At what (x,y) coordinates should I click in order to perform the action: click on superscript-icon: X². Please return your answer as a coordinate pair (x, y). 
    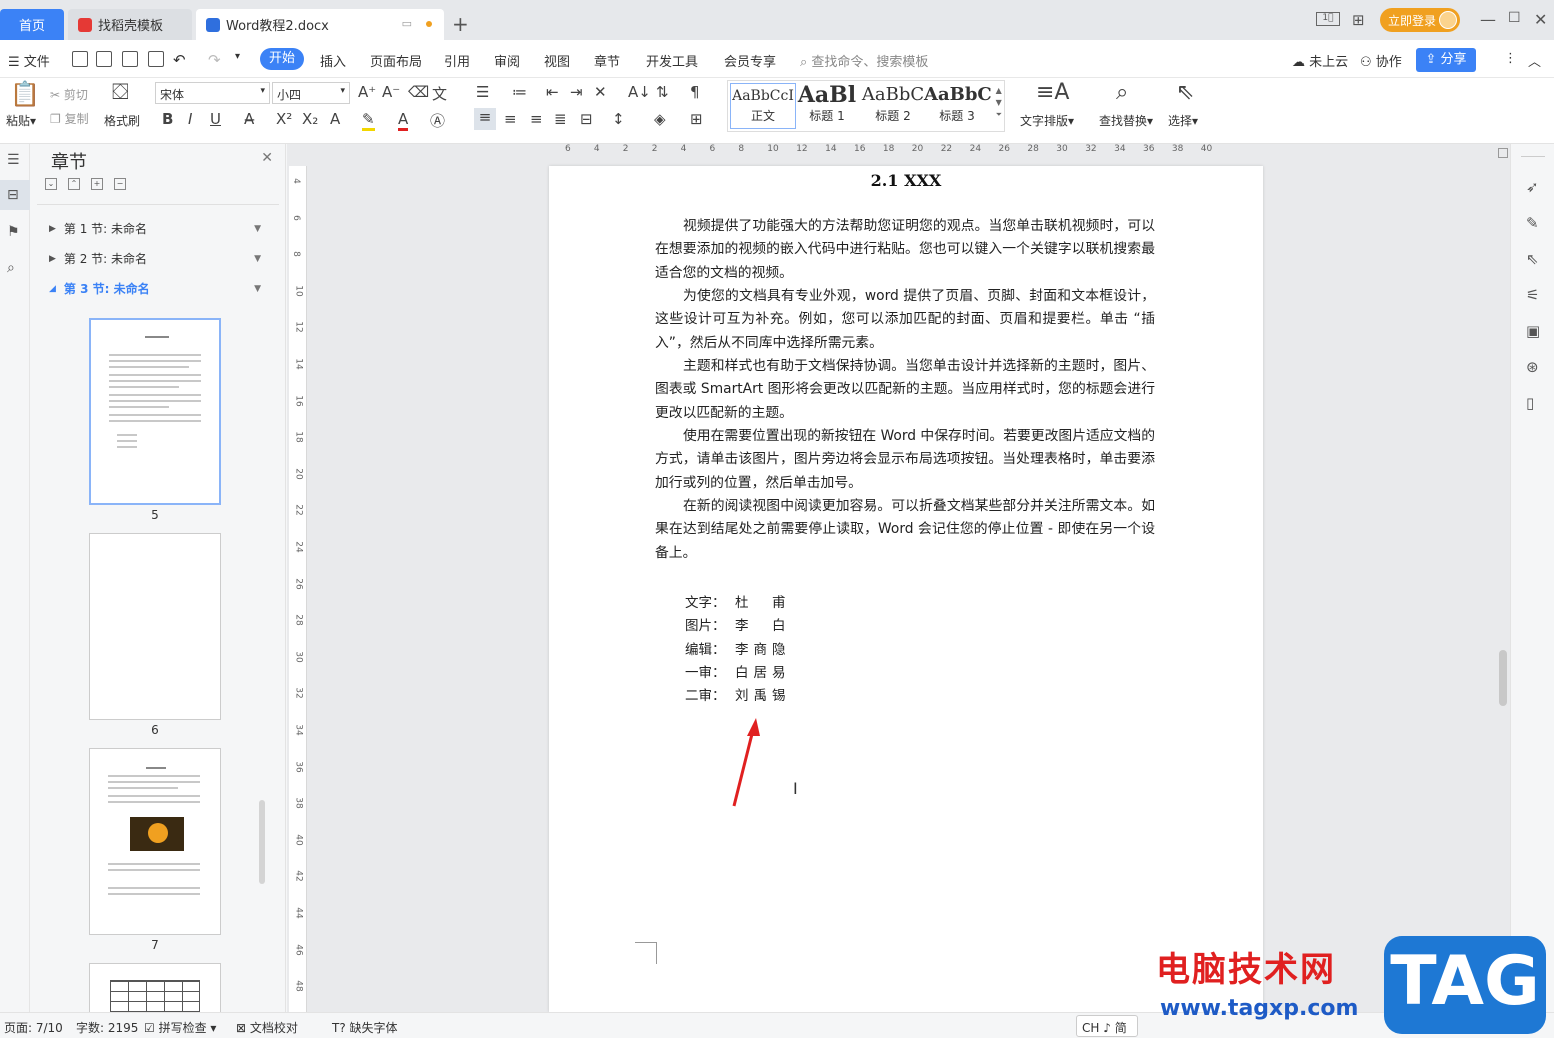
    Looking at the image, I should click on (284, 119).